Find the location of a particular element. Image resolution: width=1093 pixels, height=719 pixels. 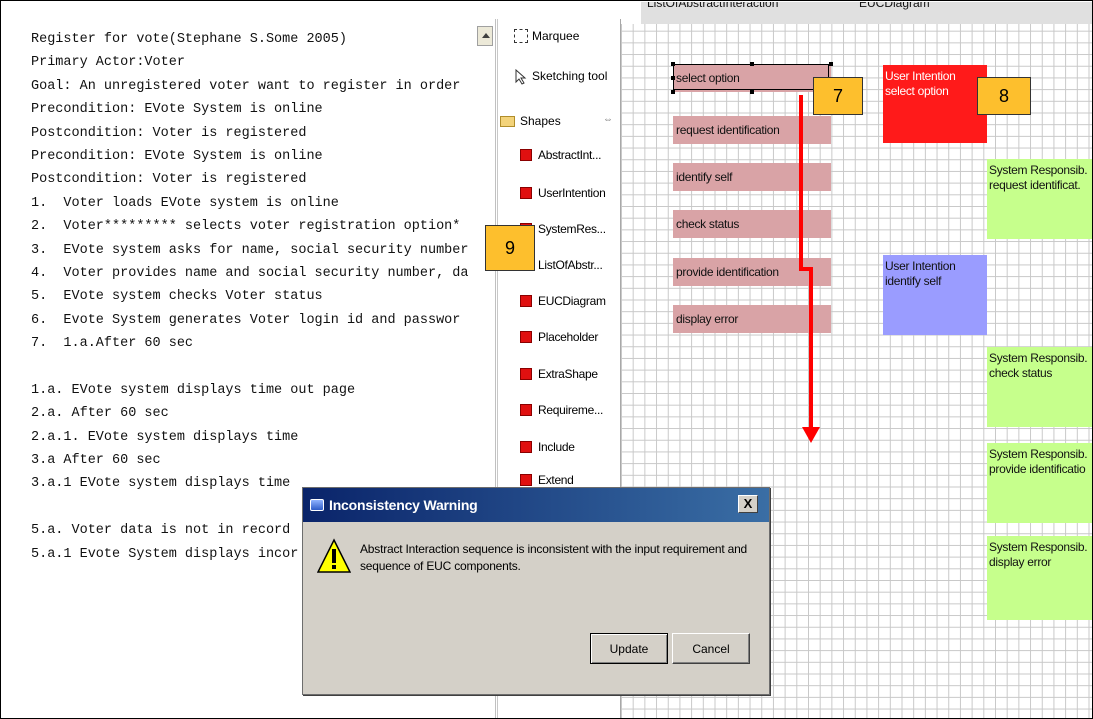

badge-7: 7 is located at coordinates (838, 96).